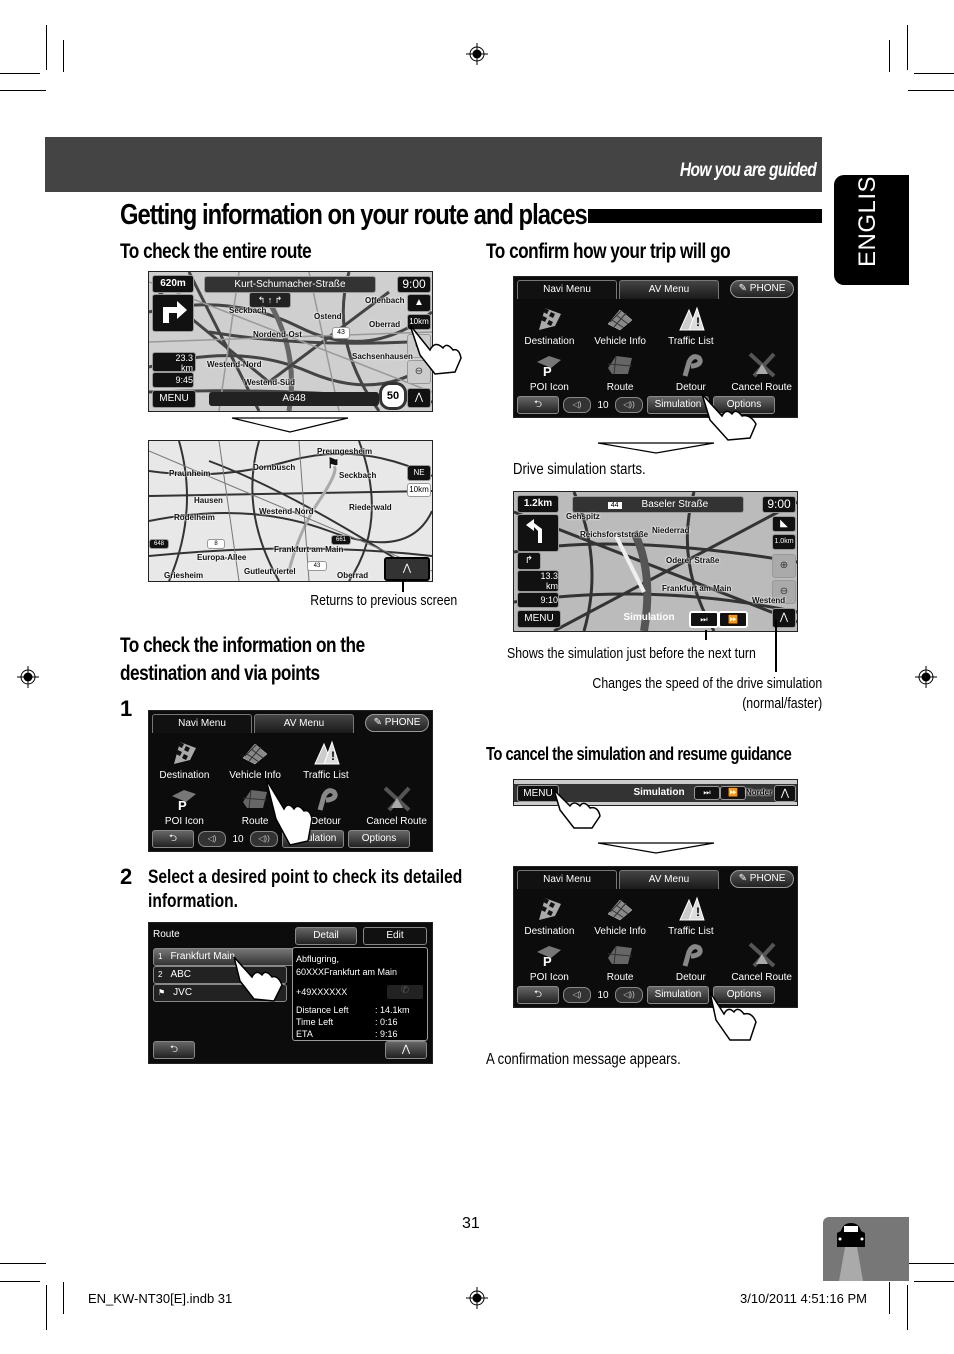  I want to click on simulation-button: Simulation, so click(678, 995).